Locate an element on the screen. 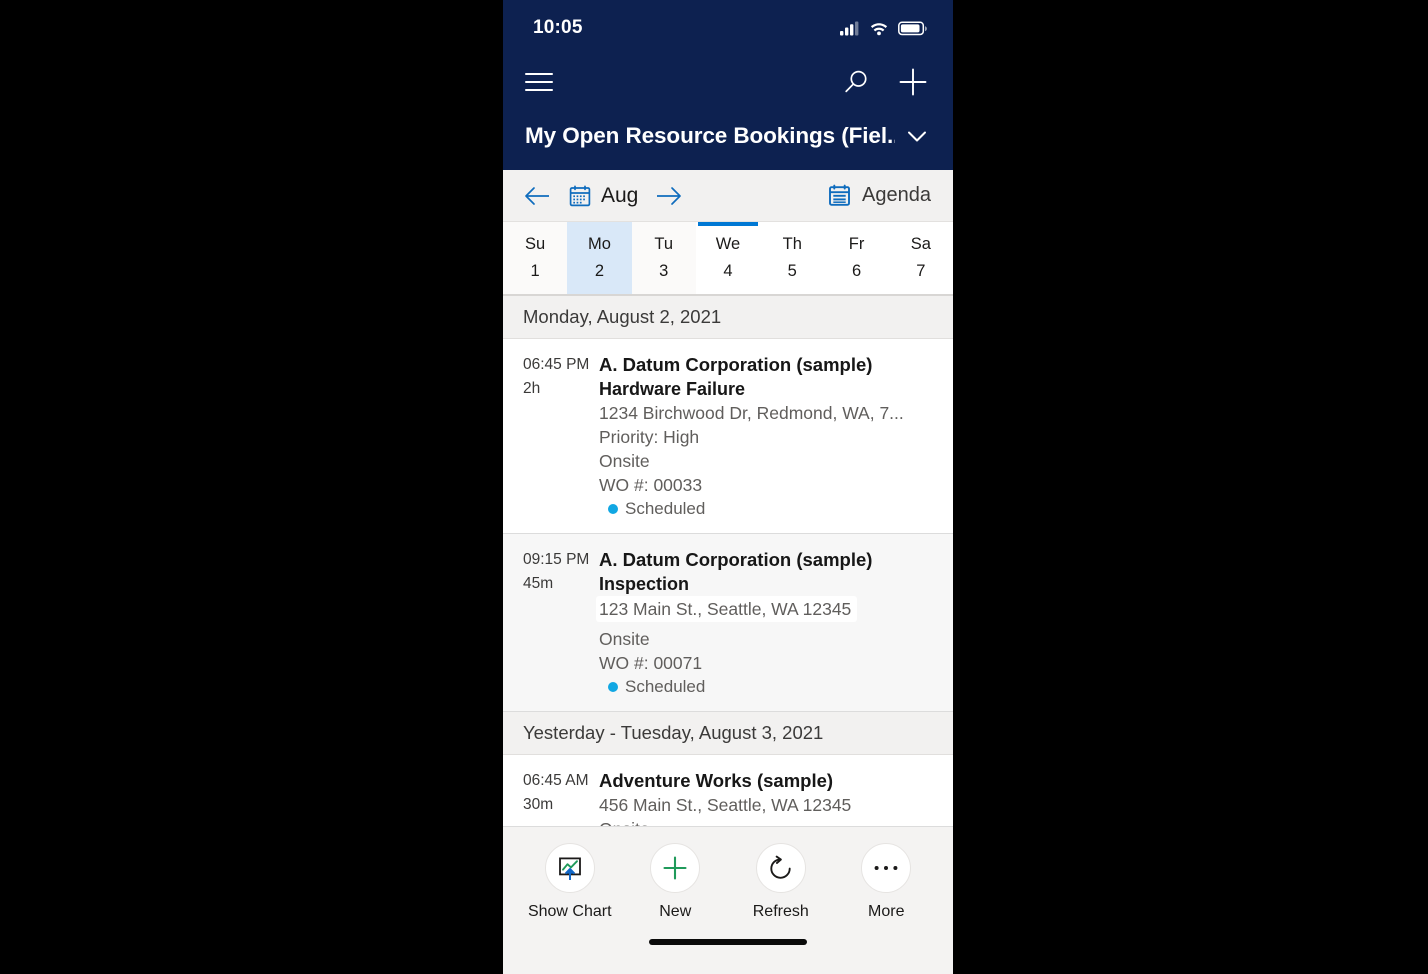  booking-duration: 45m is located at coordinates (538, 583).